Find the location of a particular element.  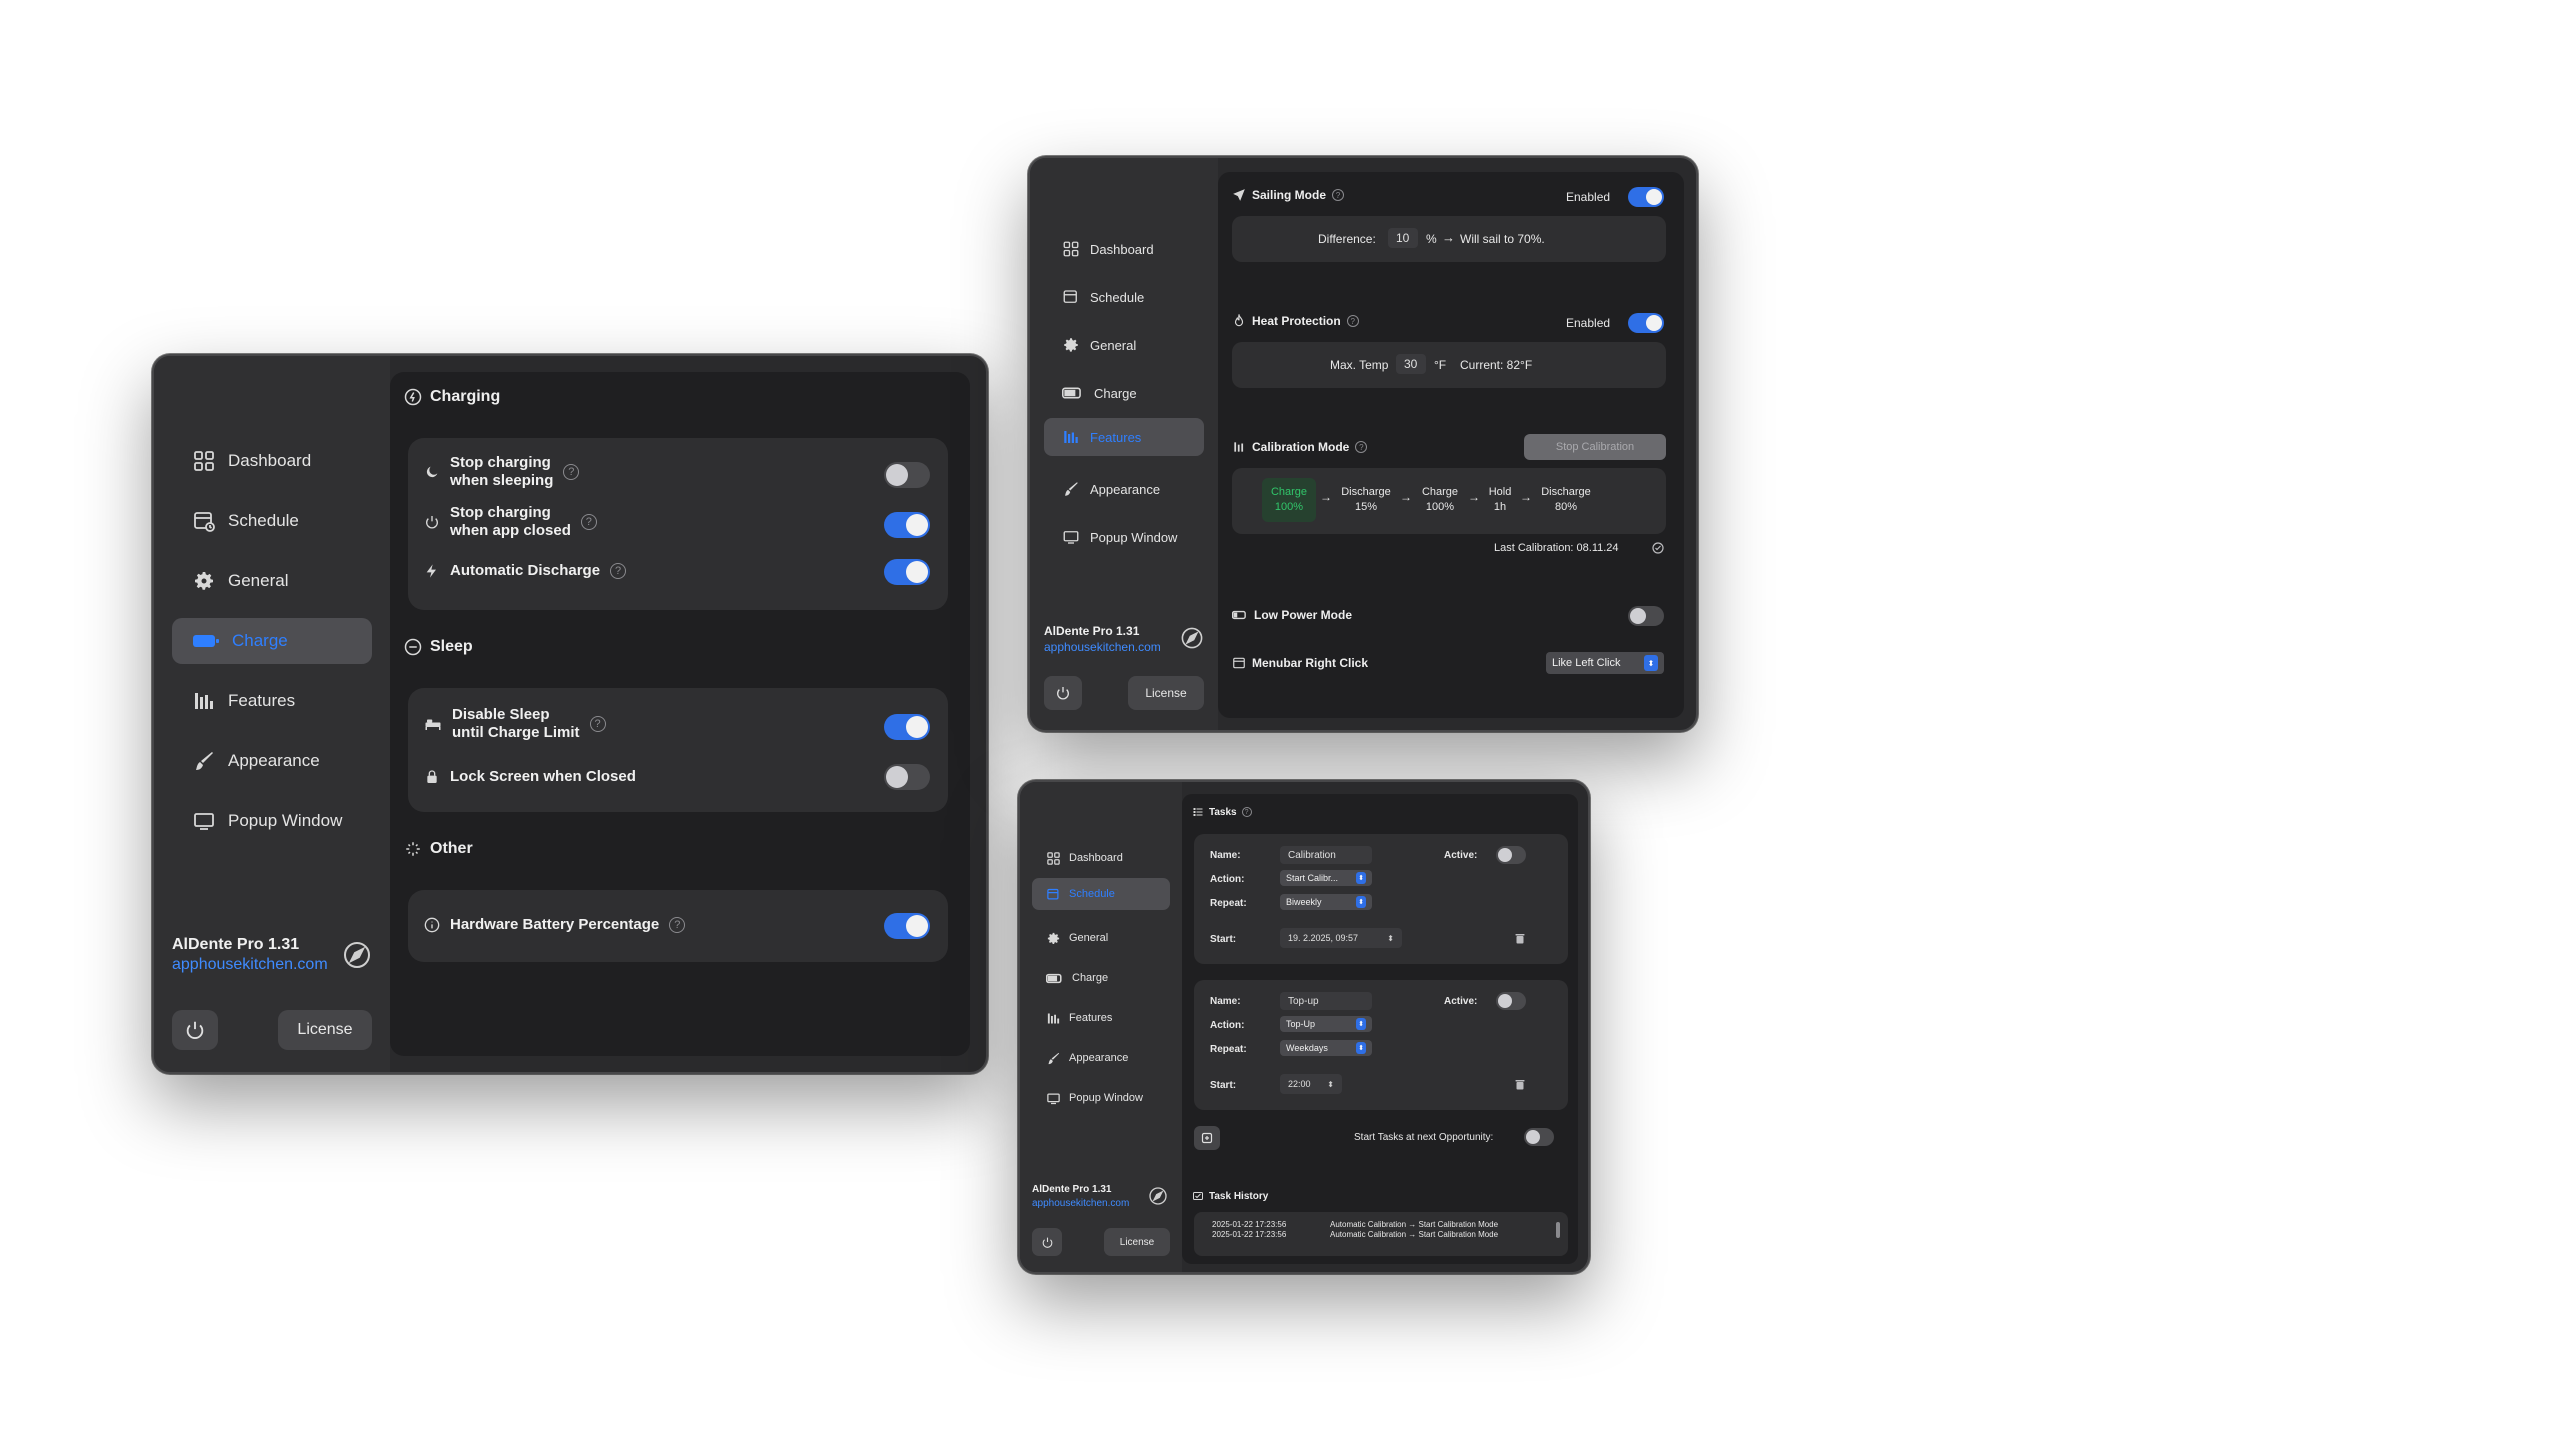

menubar-right-click-select: Like Left Click ⬍ is located at coordinates (1605, 663).